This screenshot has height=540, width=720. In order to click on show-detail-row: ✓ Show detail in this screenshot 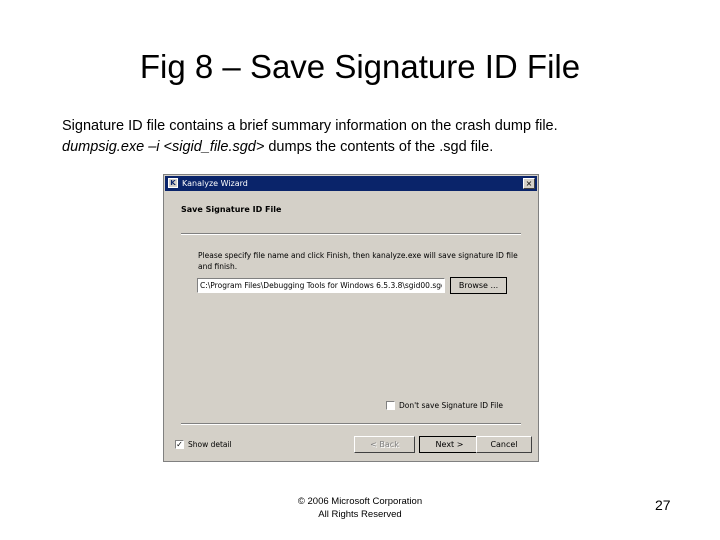, I will do `click(203, 444)`.